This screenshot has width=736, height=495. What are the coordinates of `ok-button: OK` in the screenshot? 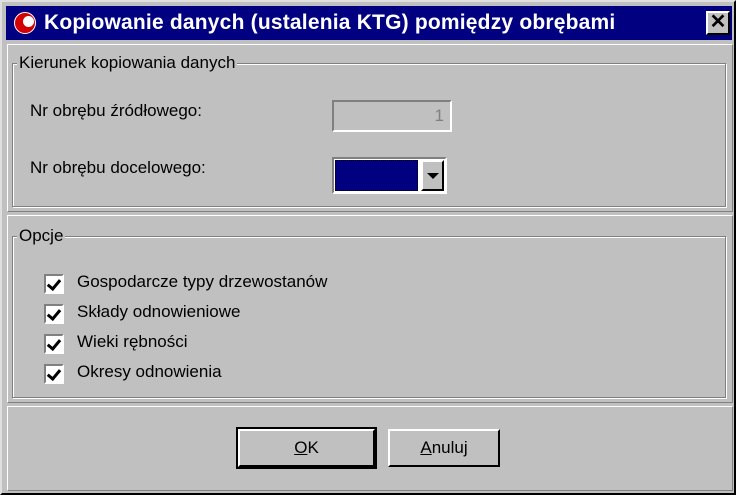 It's located at (306, 448).